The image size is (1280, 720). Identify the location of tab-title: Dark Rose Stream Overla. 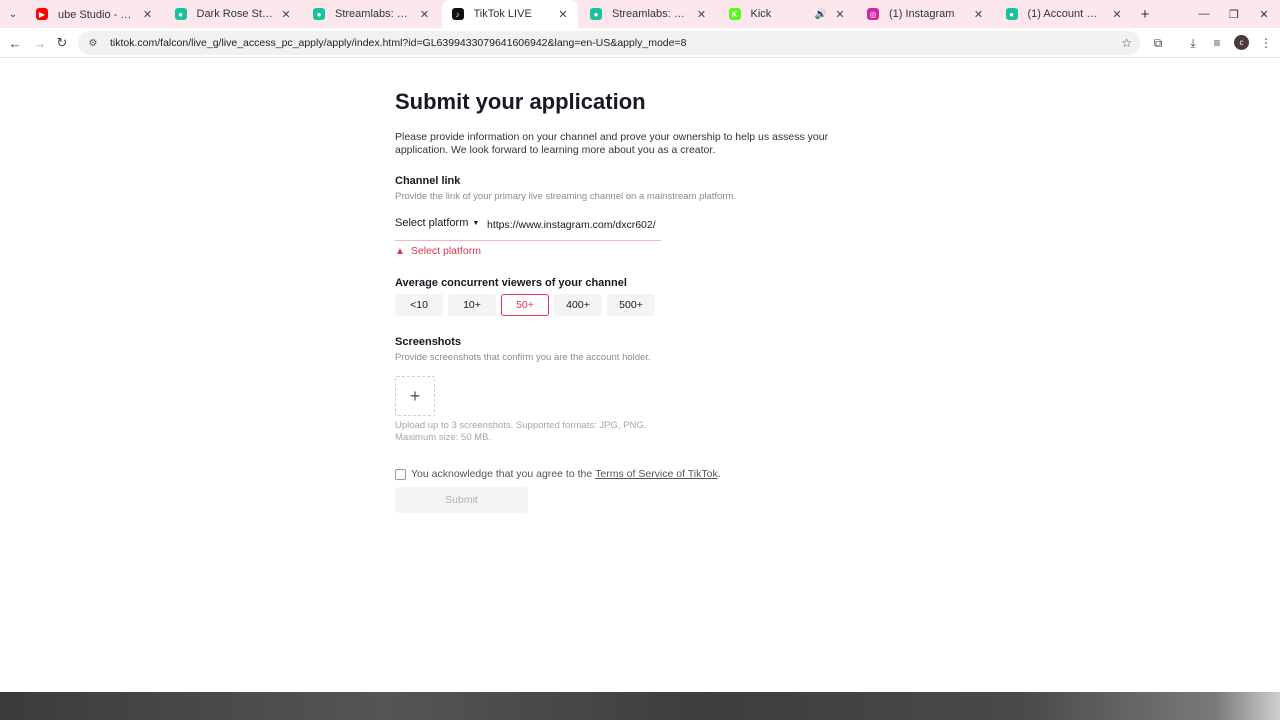
(235, 14).